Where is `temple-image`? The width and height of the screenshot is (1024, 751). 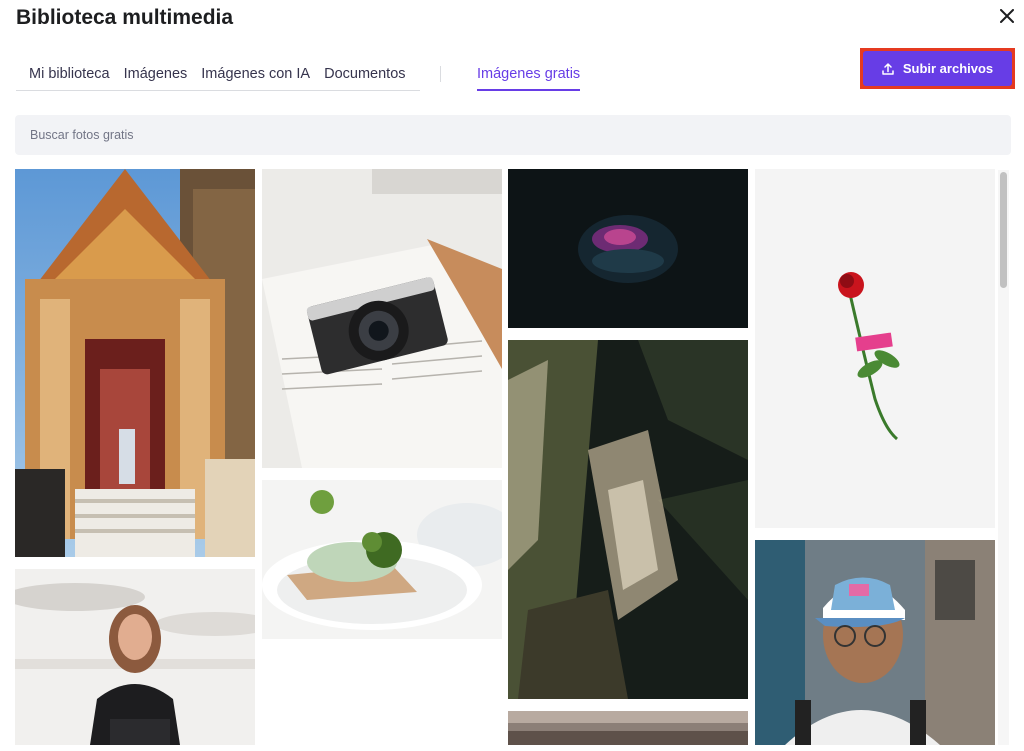
temple-image is located at coordinates (135, 363).